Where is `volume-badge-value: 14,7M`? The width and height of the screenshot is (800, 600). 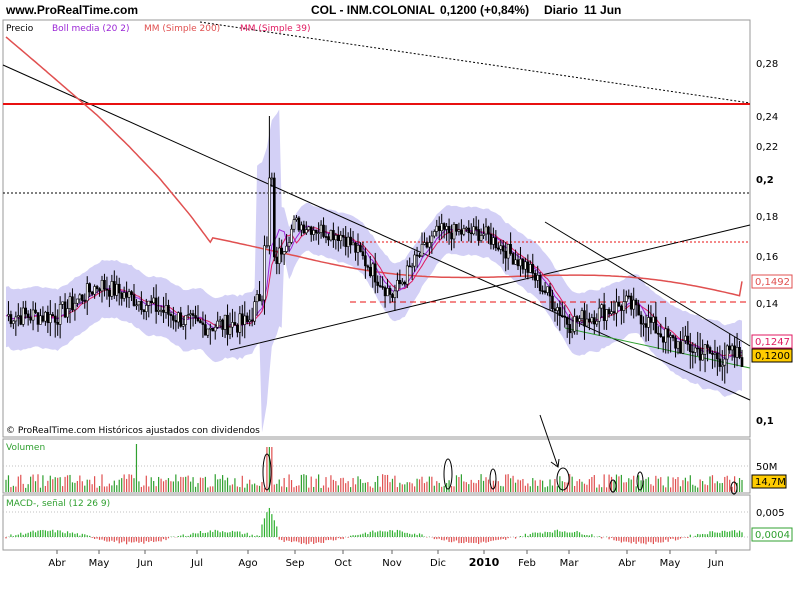
volume-badge-value: 14,7M is located at coordinates (770, 482).